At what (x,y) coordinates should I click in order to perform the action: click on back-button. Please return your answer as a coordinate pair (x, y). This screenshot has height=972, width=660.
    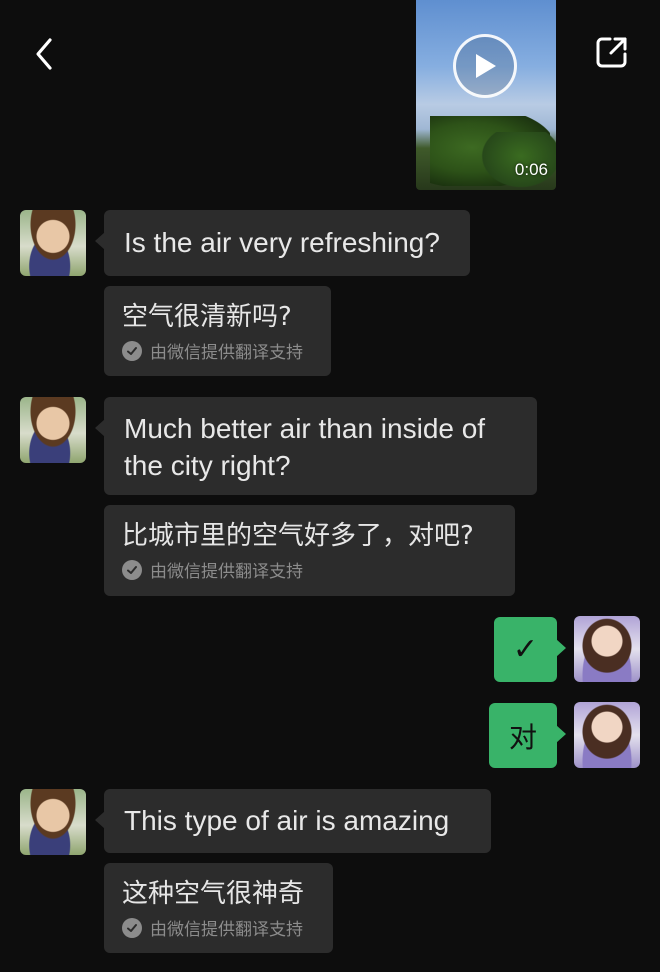
    Looking at the image, I should click on (44, 54).